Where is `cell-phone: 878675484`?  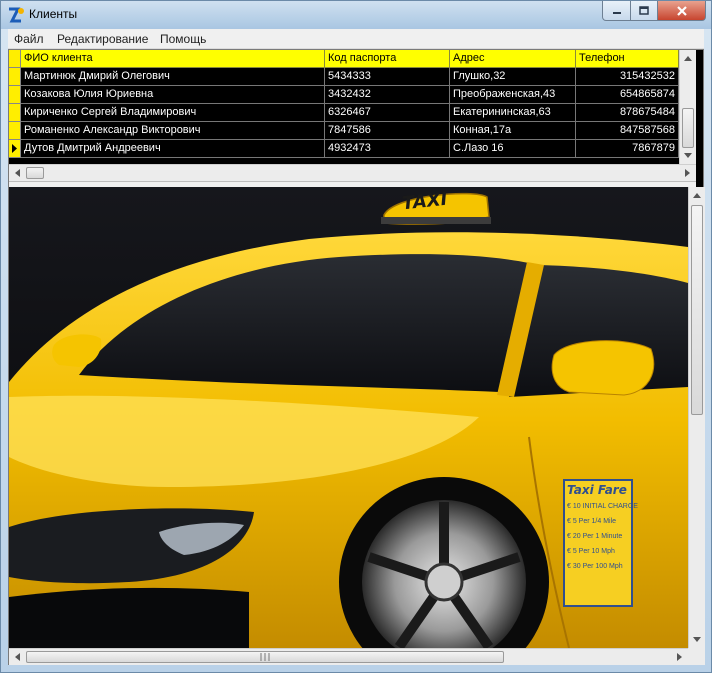 cell-phone: 878675484 is located at coordinates (627, 113).